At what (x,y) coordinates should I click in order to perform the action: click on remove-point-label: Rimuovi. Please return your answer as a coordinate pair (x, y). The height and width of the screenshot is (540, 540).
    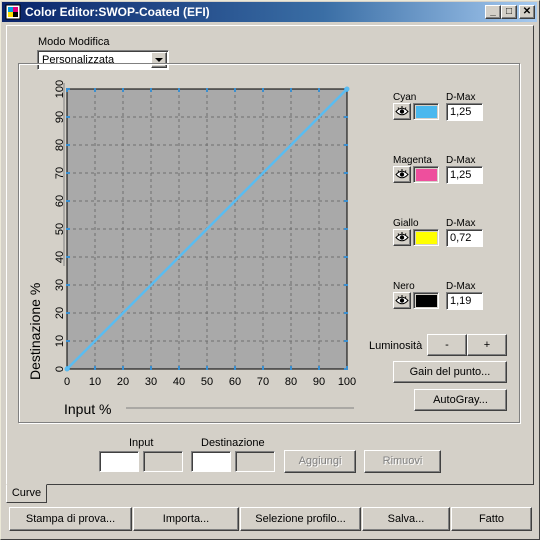
    Looking at the image, I should click on (402, 461).